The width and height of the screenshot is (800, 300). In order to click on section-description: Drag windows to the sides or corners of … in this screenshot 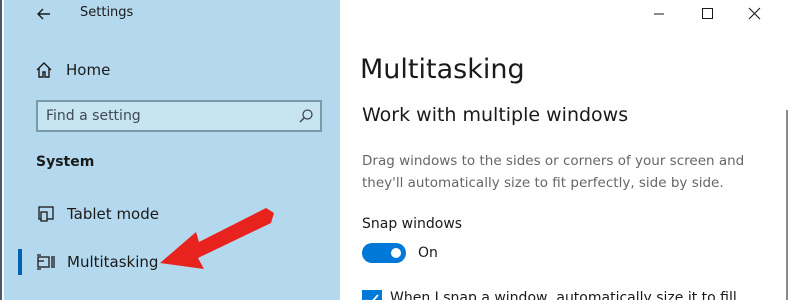, I will do `click(553, 172)`.